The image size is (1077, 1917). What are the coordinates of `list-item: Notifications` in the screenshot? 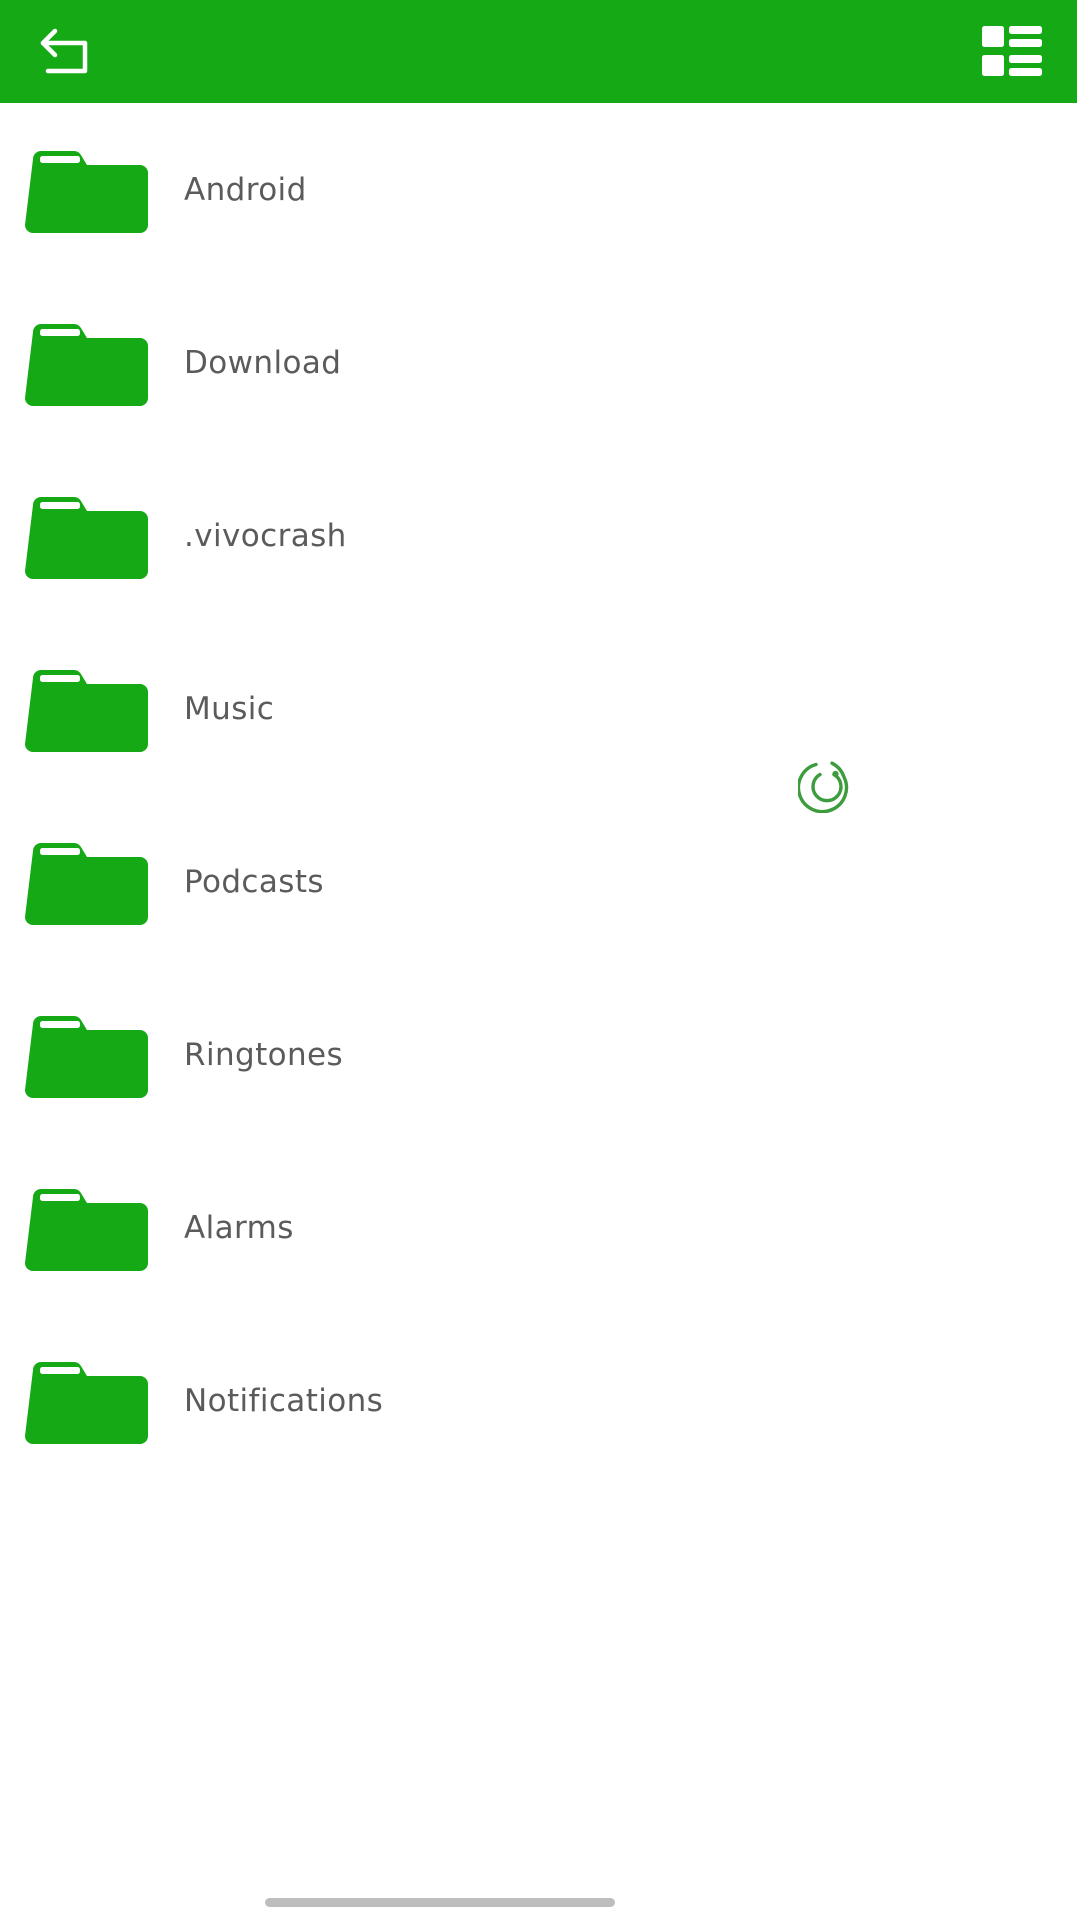 It's located at (538, 1400).